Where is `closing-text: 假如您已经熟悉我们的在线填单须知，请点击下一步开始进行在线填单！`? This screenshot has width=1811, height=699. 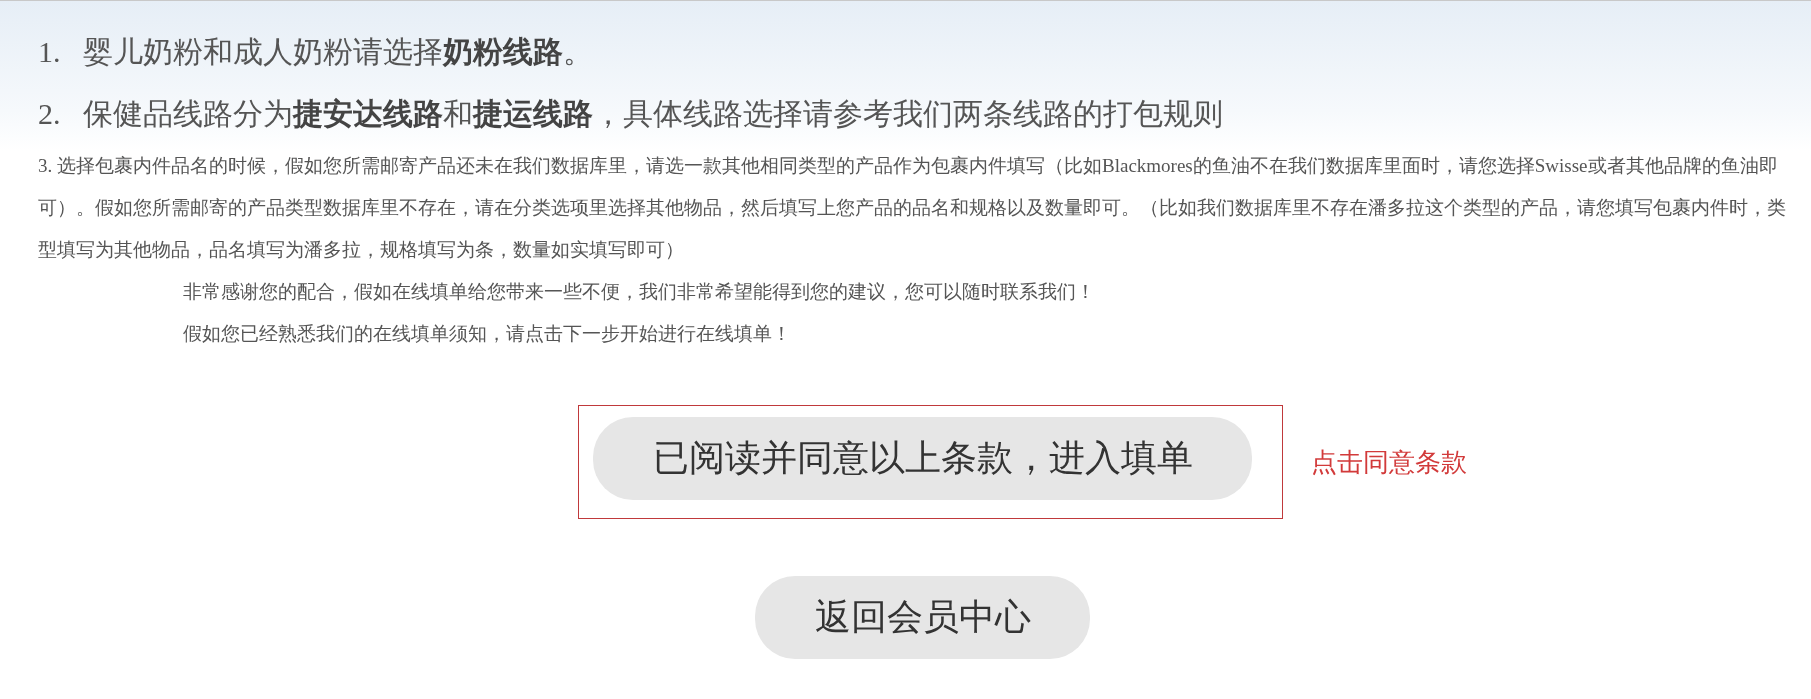
closing-text: 假如您已经熟悉我们的在线填单须知，请点击下一步开始进行在线填单！ is located at coordinates (487, 334).